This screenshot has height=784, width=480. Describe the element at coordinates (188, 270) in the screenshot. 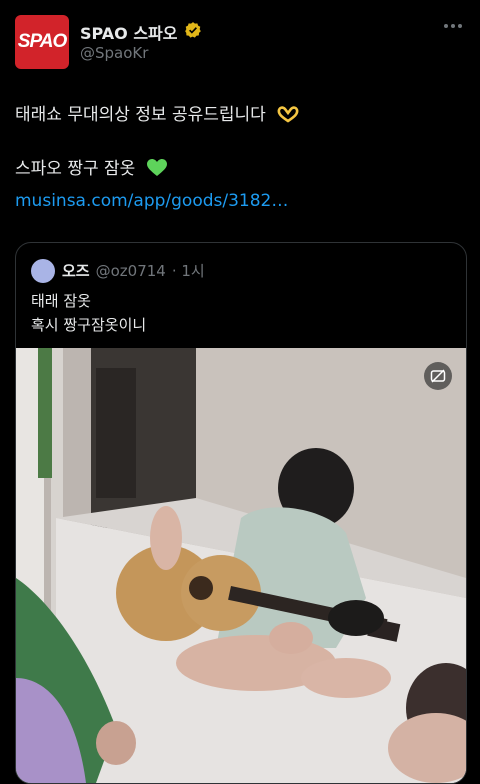

I see `quoted-time: · 1시` at that location.